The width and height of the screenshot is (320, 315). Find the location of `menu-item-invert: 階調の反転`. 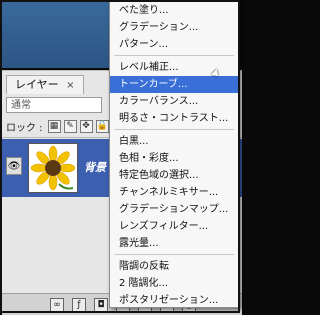

menu-item-invert: 階調の反転 is located at coordinates (174, 266).